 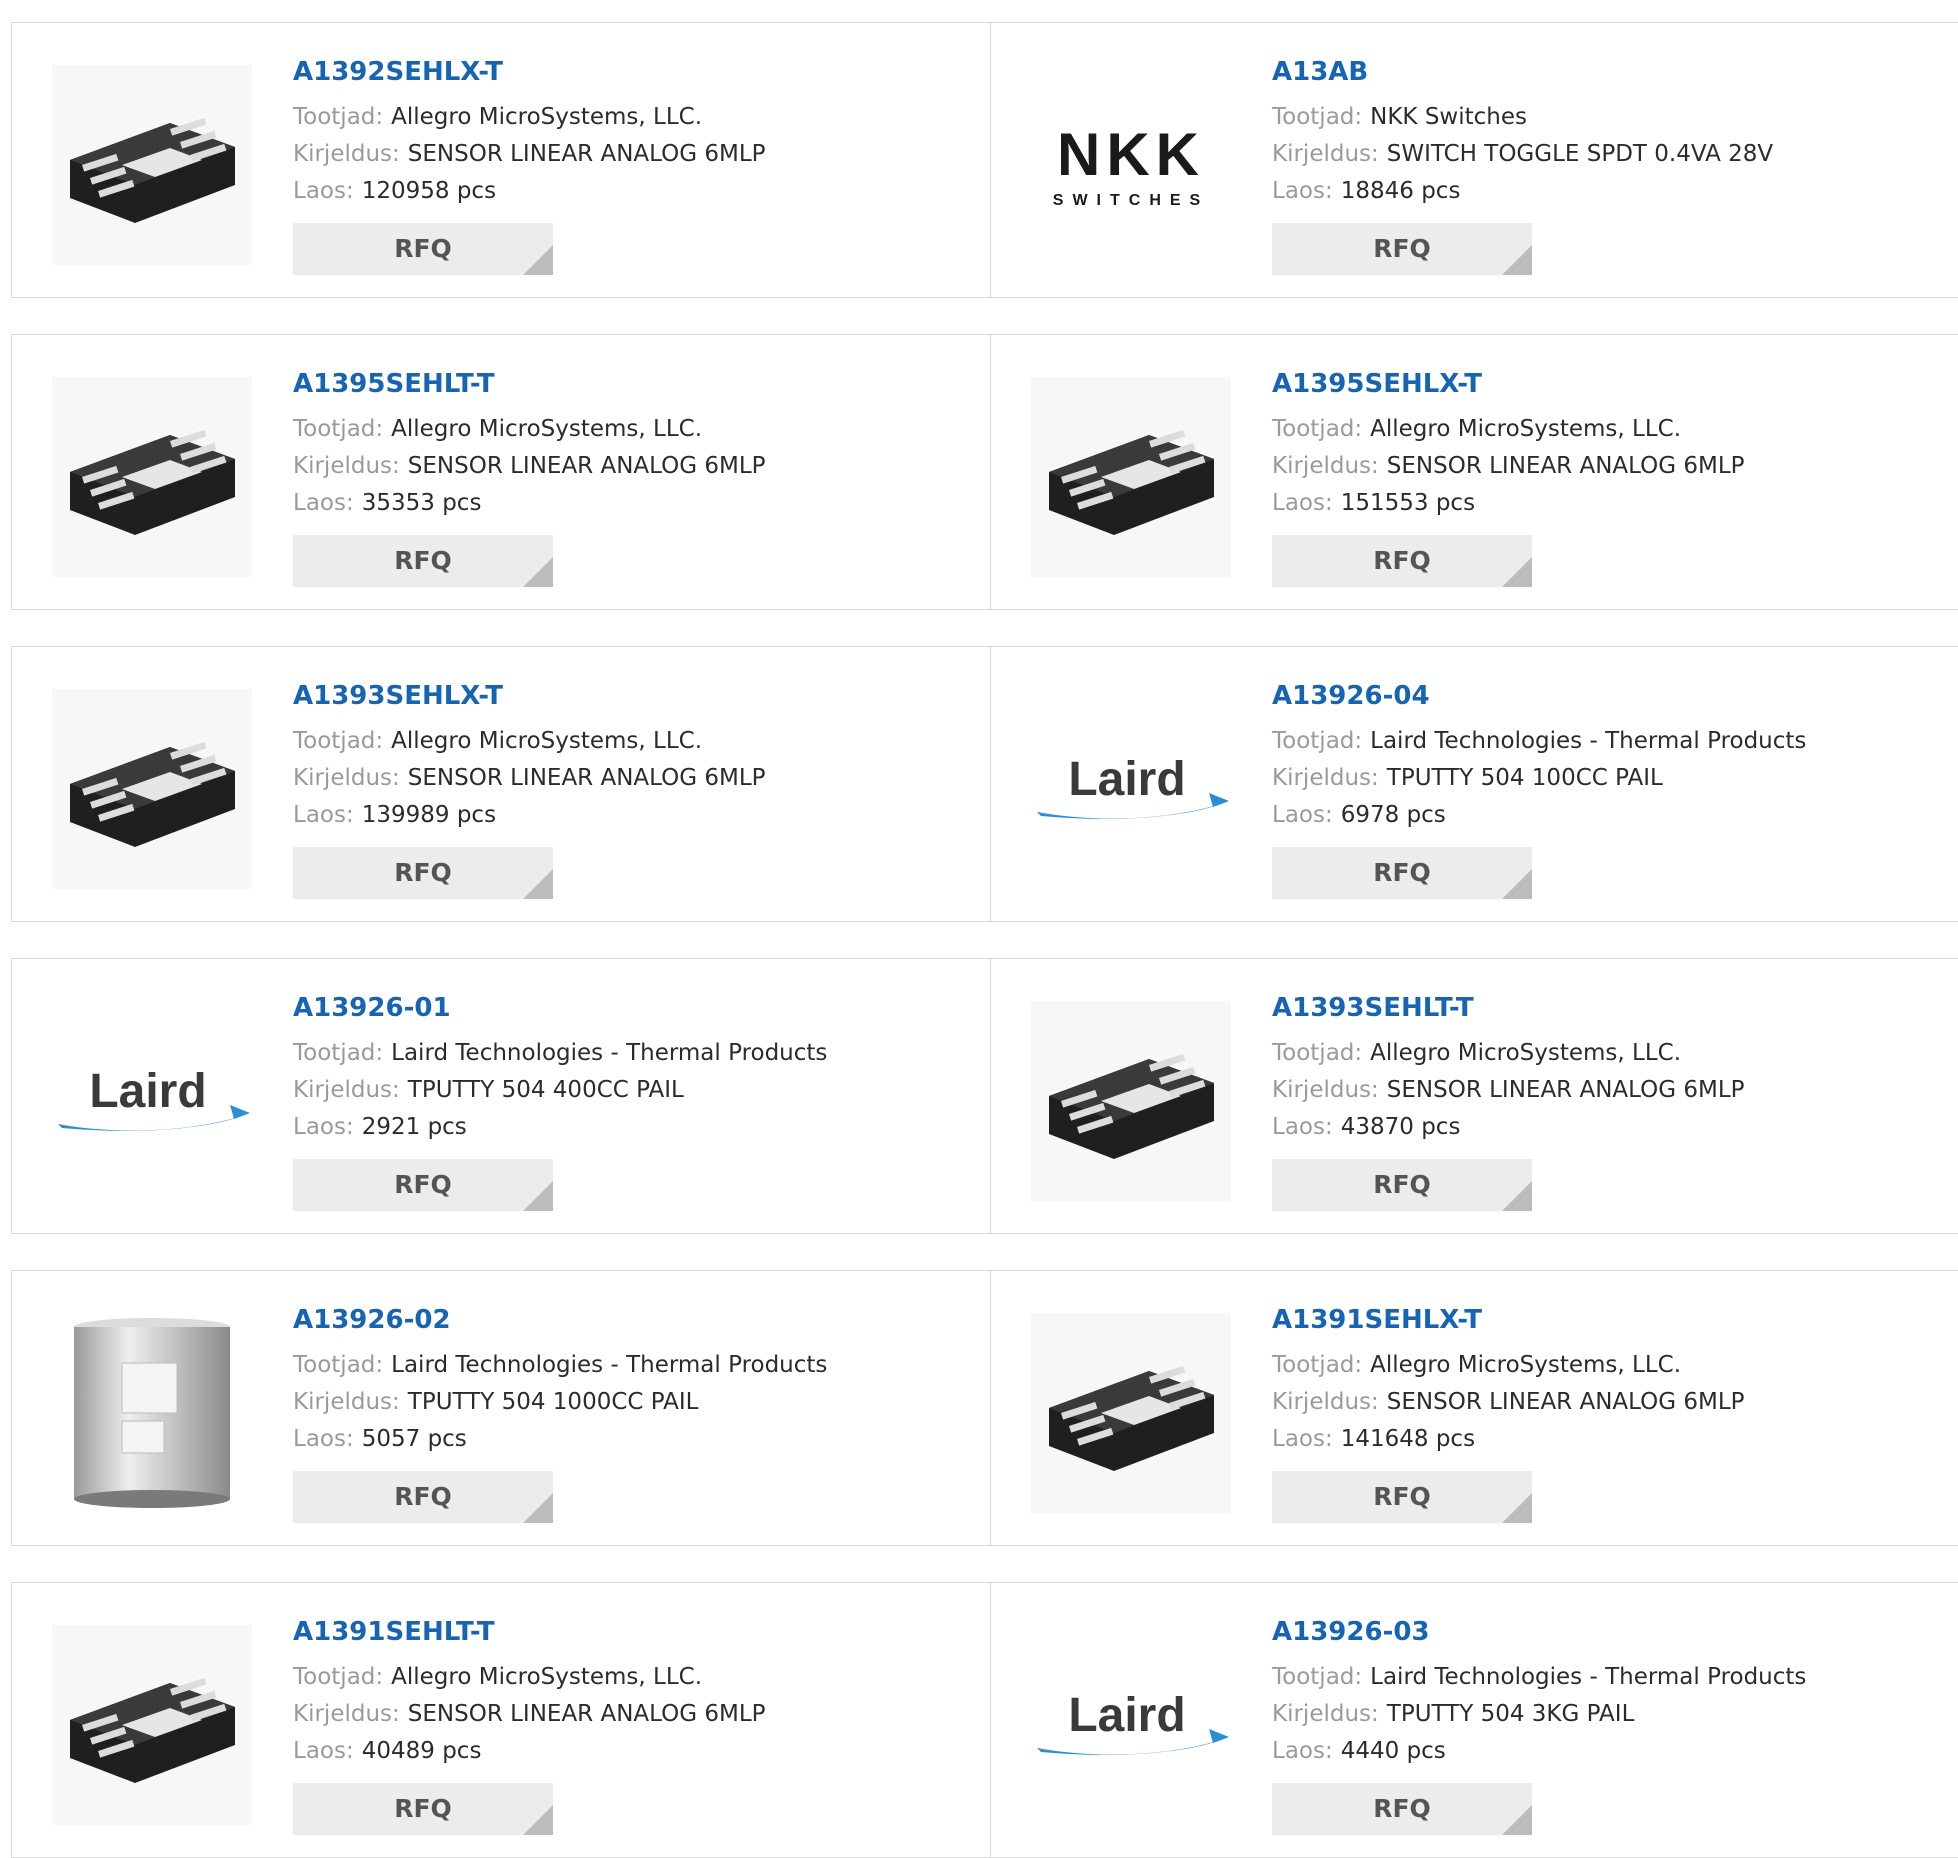 I want to click on part-number-link: A13926-02, so click(x=636, y=1320).